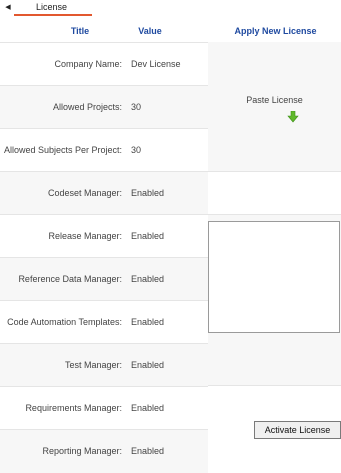  I want to click on row-label: Requirements Manager:, so click(73, 408).